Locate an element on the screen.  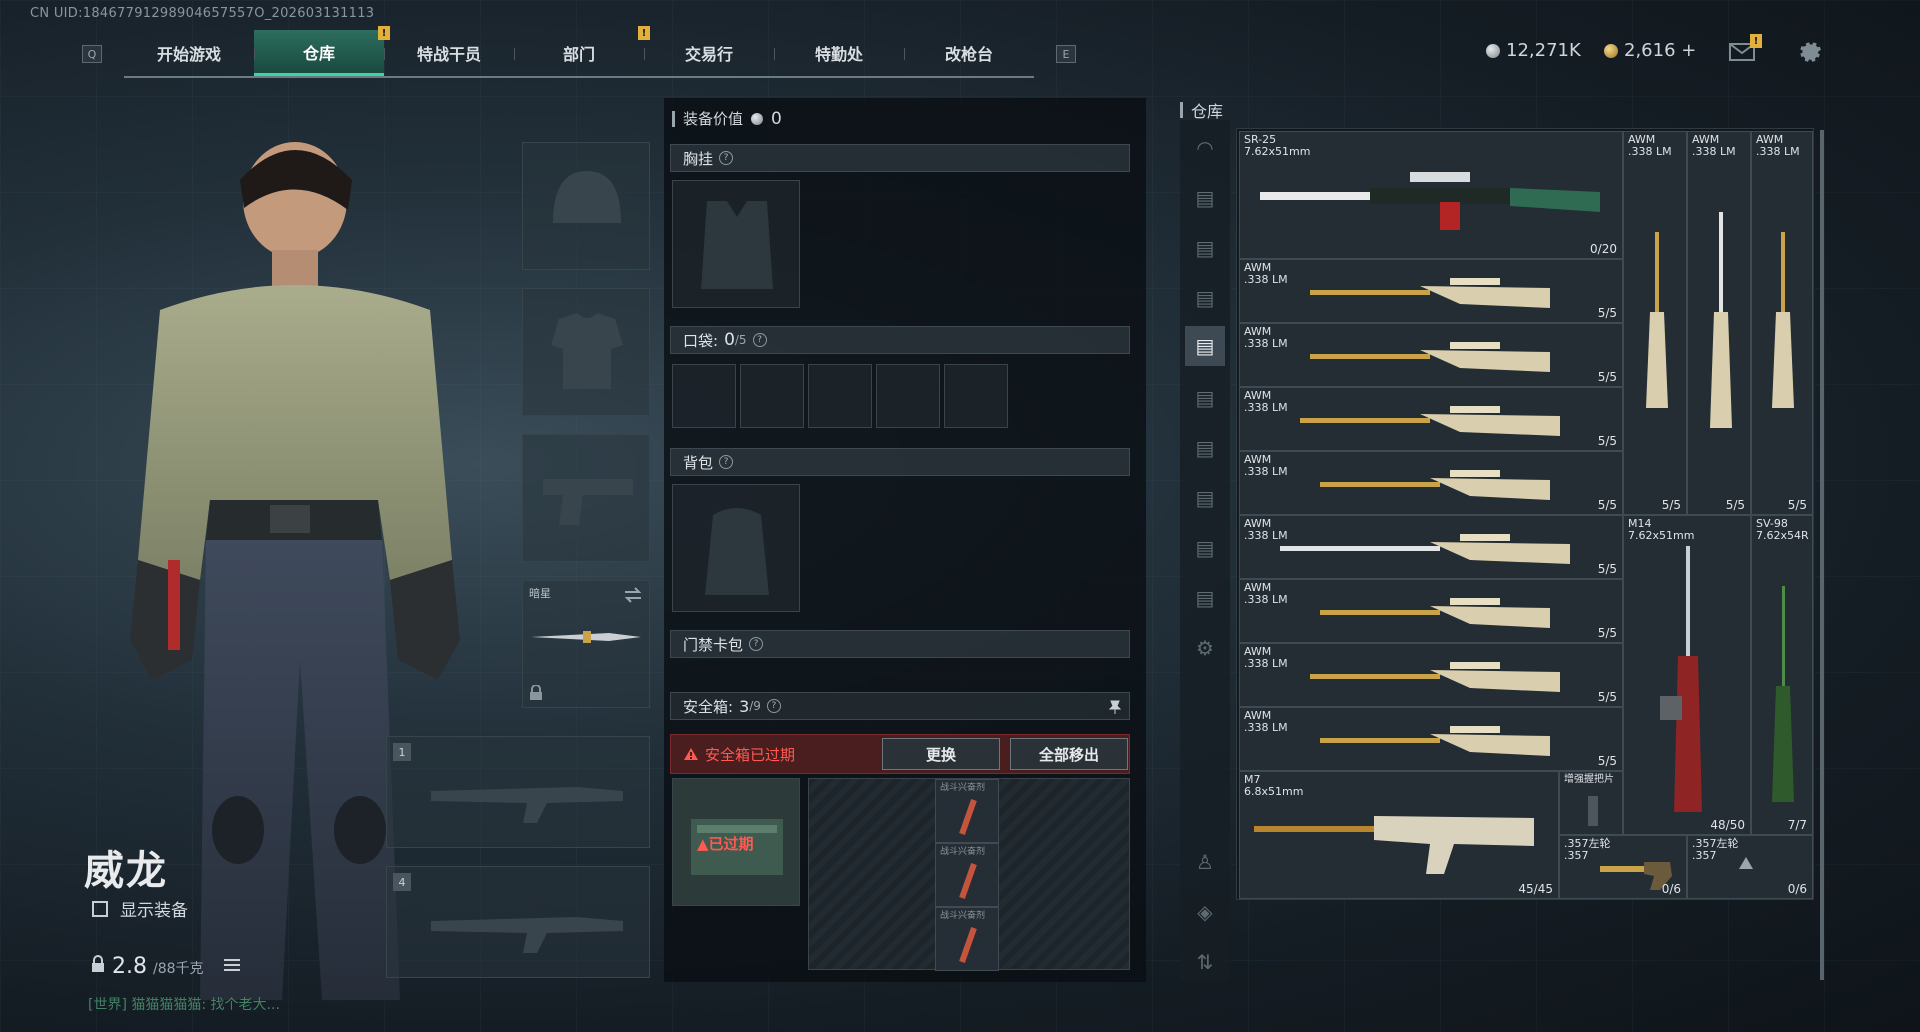
tab-gunsmith: 改枪台 is located at coordinates (969, 53).